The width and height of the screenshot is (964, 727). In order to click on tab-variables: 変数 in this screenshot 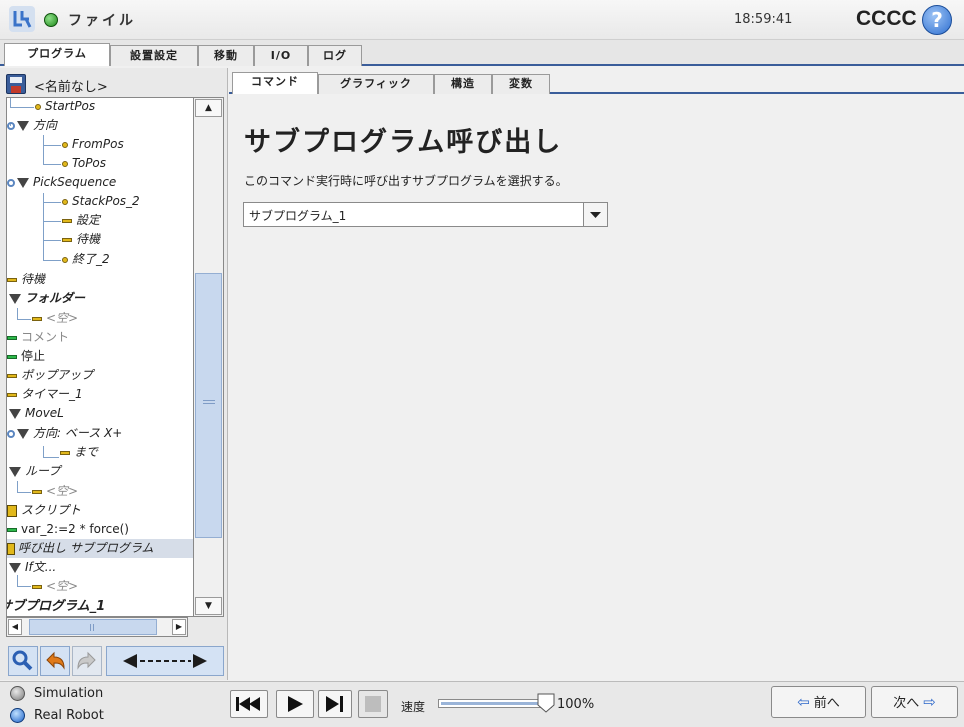, I will do `click(521, 84)`.